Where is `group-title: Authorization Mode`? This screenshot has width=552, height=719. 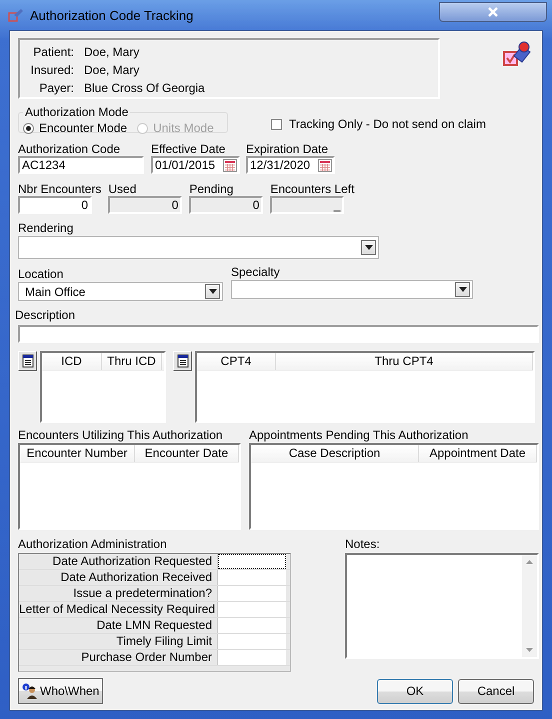
group-title: Authorization Mode is located at coordinates (77, 112).